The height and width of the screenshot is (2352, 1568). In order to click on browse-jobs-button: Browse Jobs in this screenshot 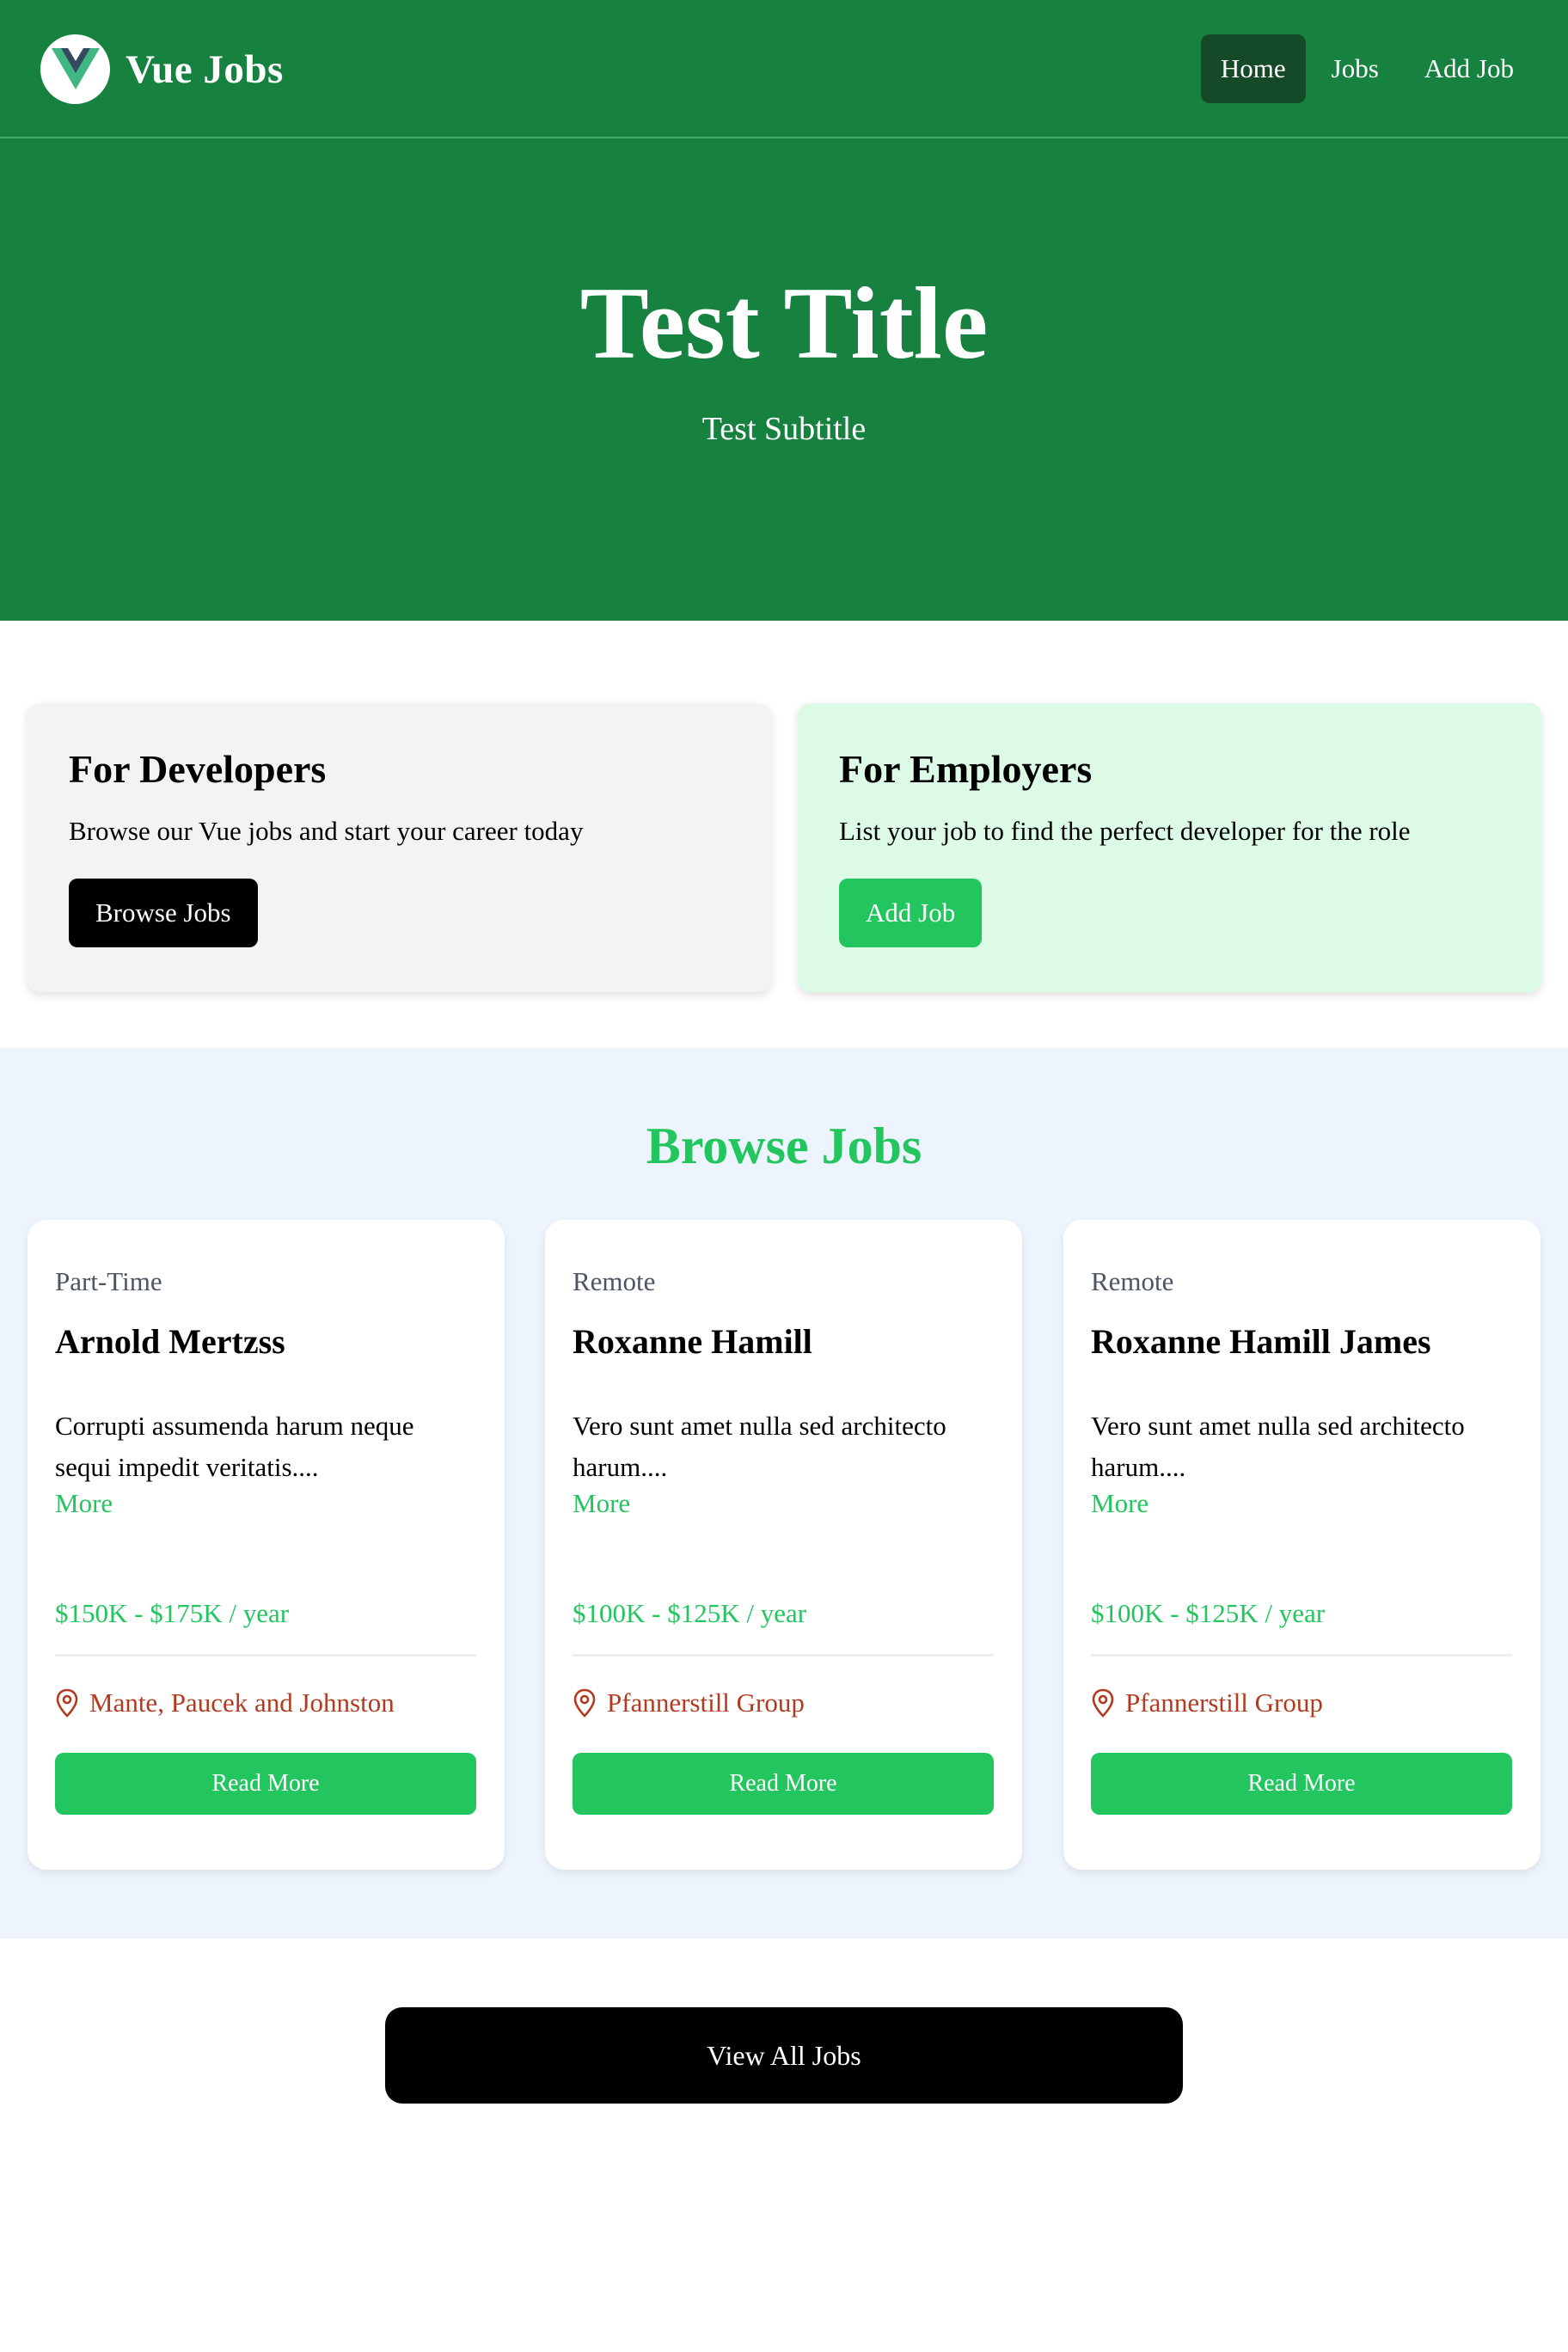, I will do `click(163, 913)`.